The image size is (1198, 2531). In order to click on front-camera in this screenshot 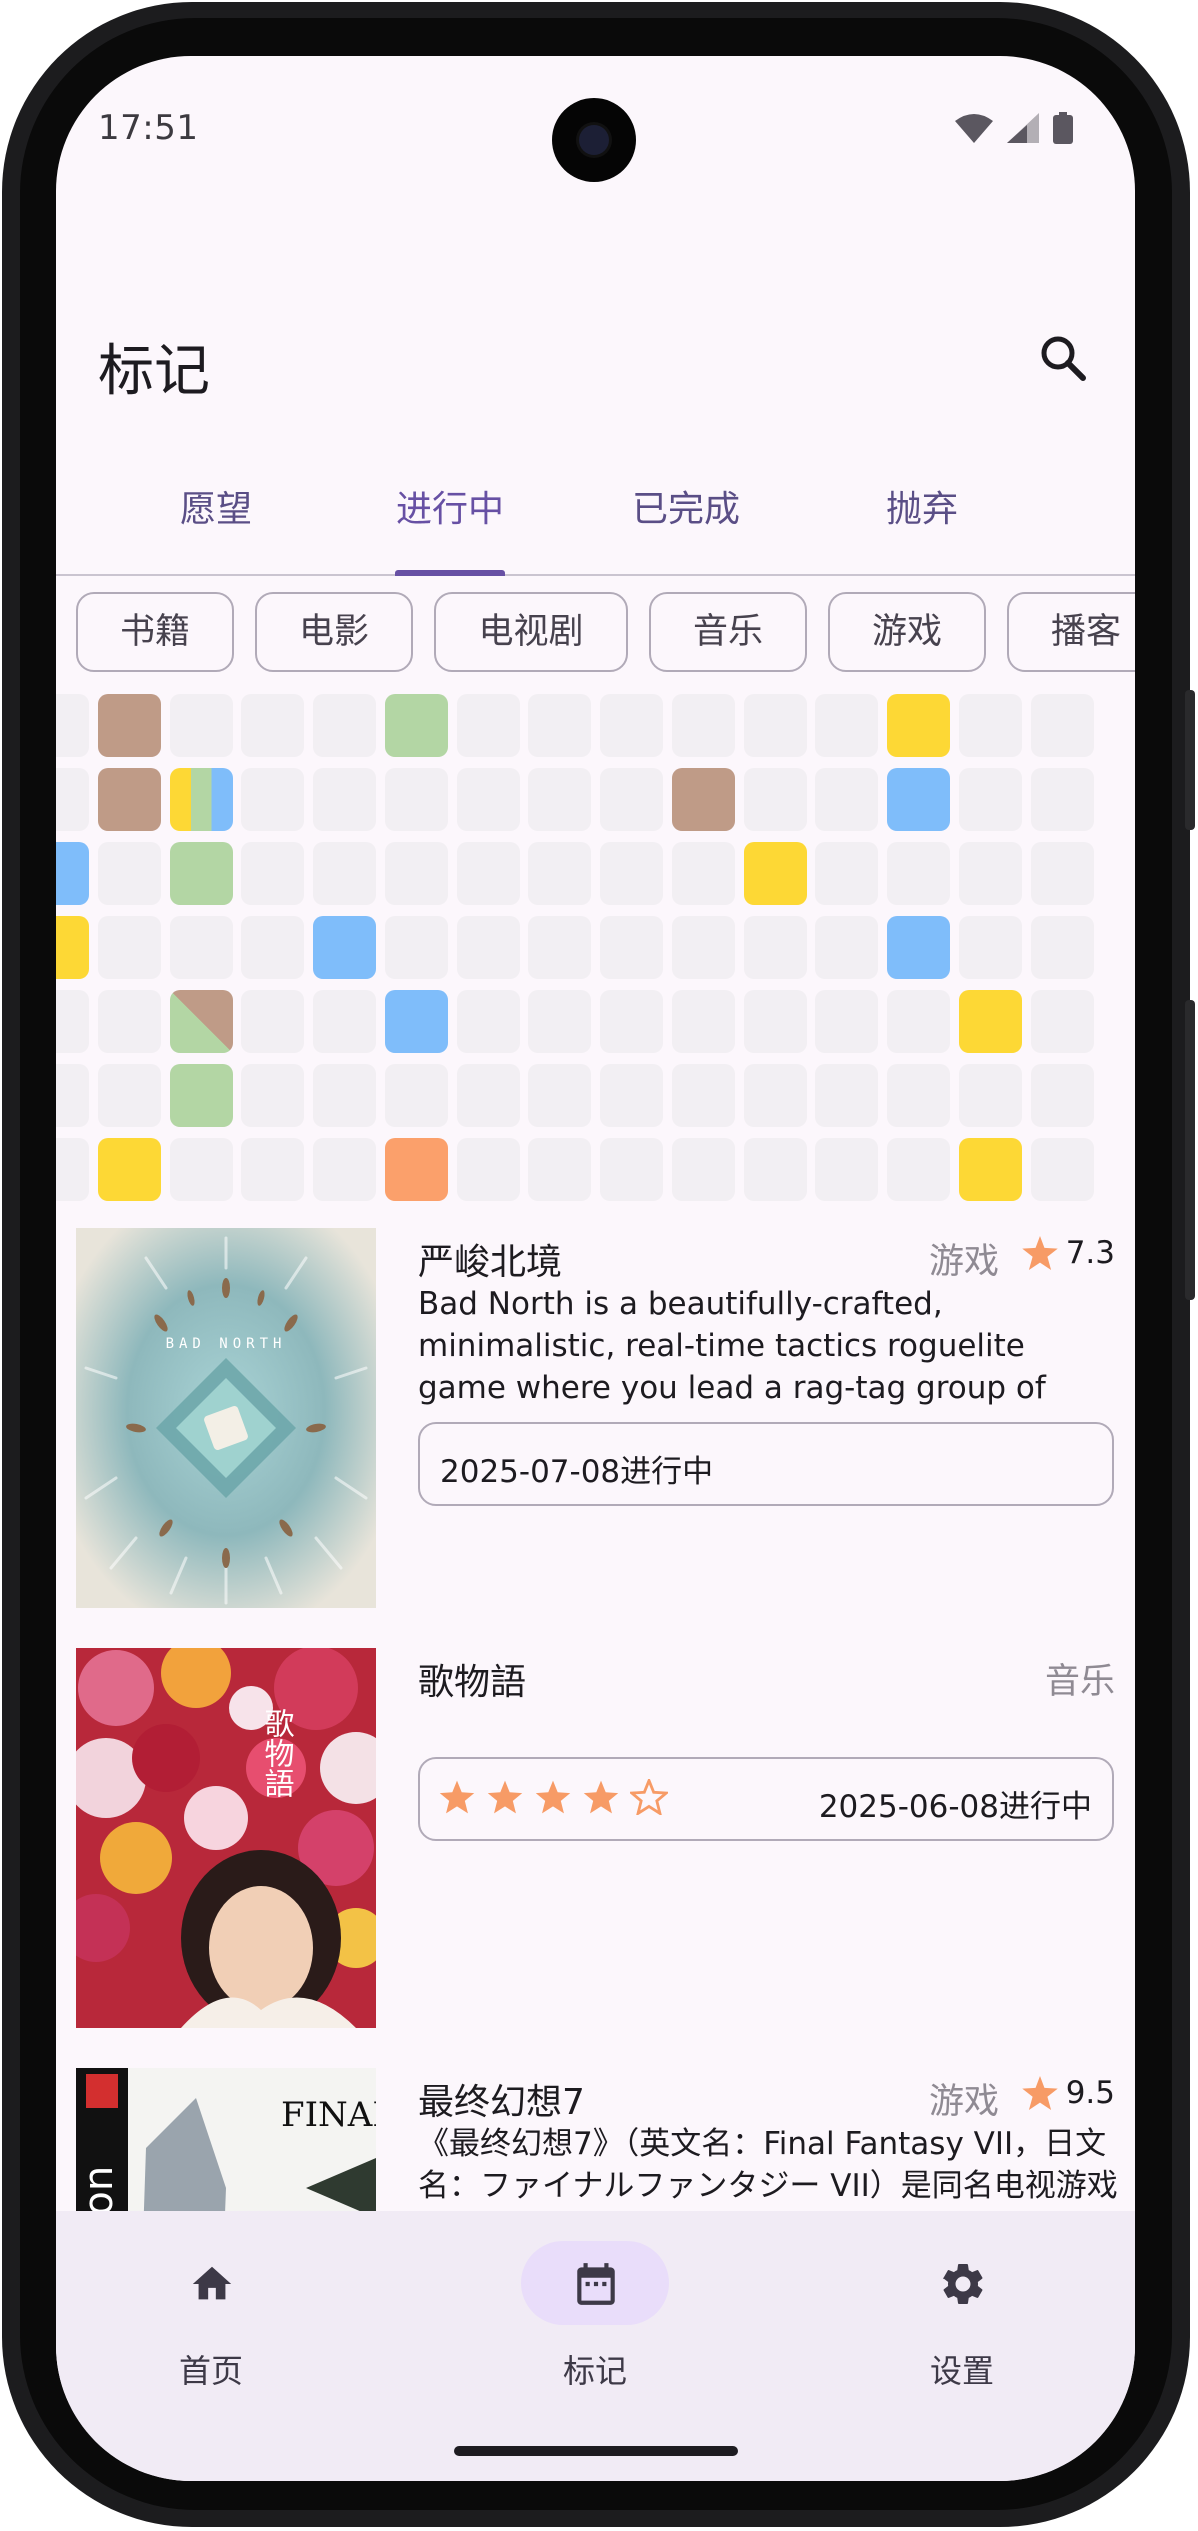, I will do `click(594, 140)`.